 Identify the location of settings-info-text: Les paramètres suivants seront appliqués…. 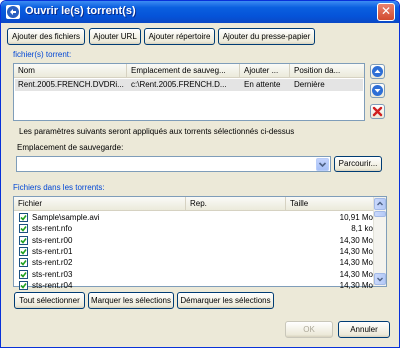
(157, 131).